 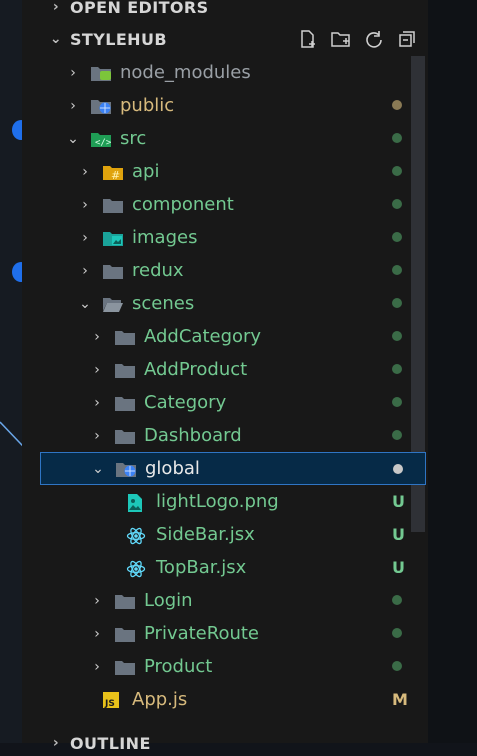 I want to click on open-editors-label: OPEN EDITORS, so click(x=139, y=8).